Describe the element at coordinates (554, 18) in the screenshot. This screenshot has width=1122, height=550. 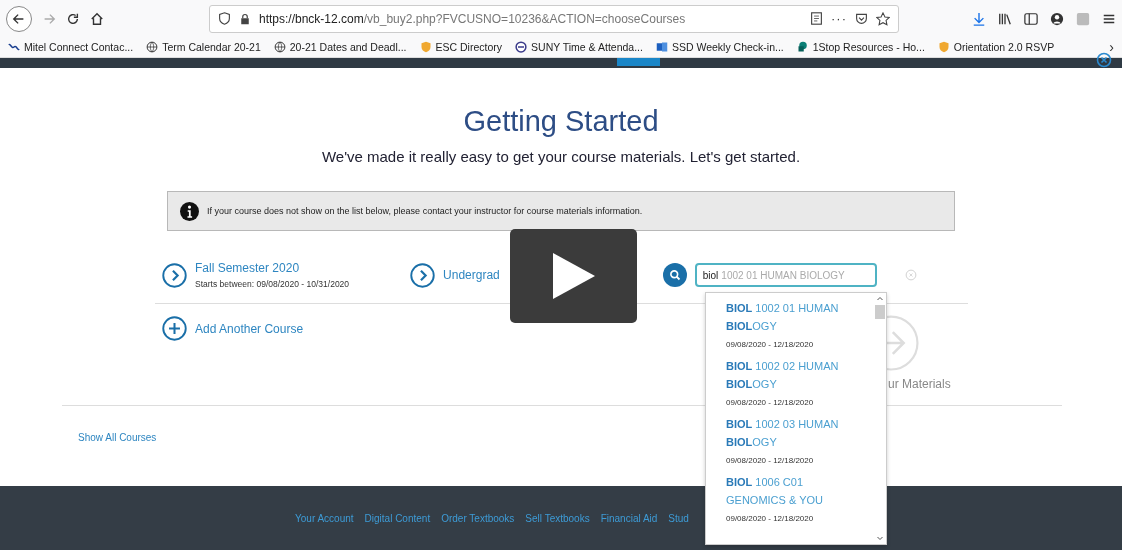
I see `address-bar: https://bnck-12.com/vb_buy2.php?FVCUSNO=10236&ACTION=chooseCourses ···` at that location.